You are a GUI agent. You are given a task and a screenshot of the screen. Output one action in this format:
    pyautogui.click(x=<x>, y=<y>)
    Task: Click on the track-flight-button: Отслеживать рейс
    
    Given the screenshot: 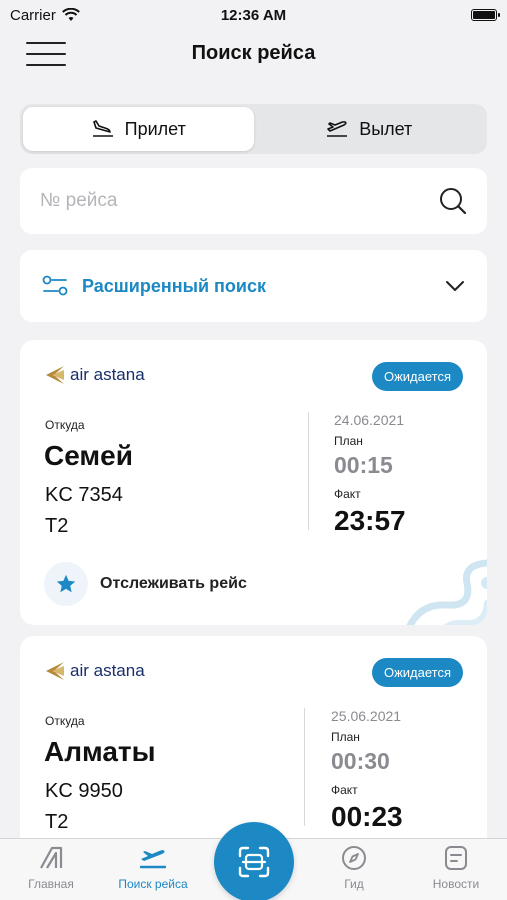 What is the action you would take?
    pyautogui.click(x=145, y=584)
    